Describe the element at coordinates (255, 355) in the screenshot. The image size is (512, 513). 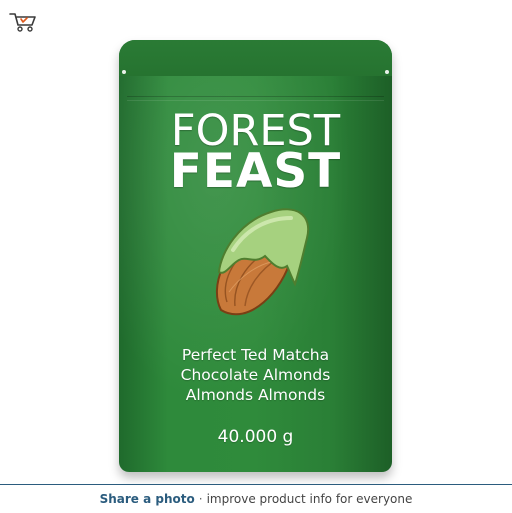
I see `description-line: Perfect Ted Matcha` at that location.